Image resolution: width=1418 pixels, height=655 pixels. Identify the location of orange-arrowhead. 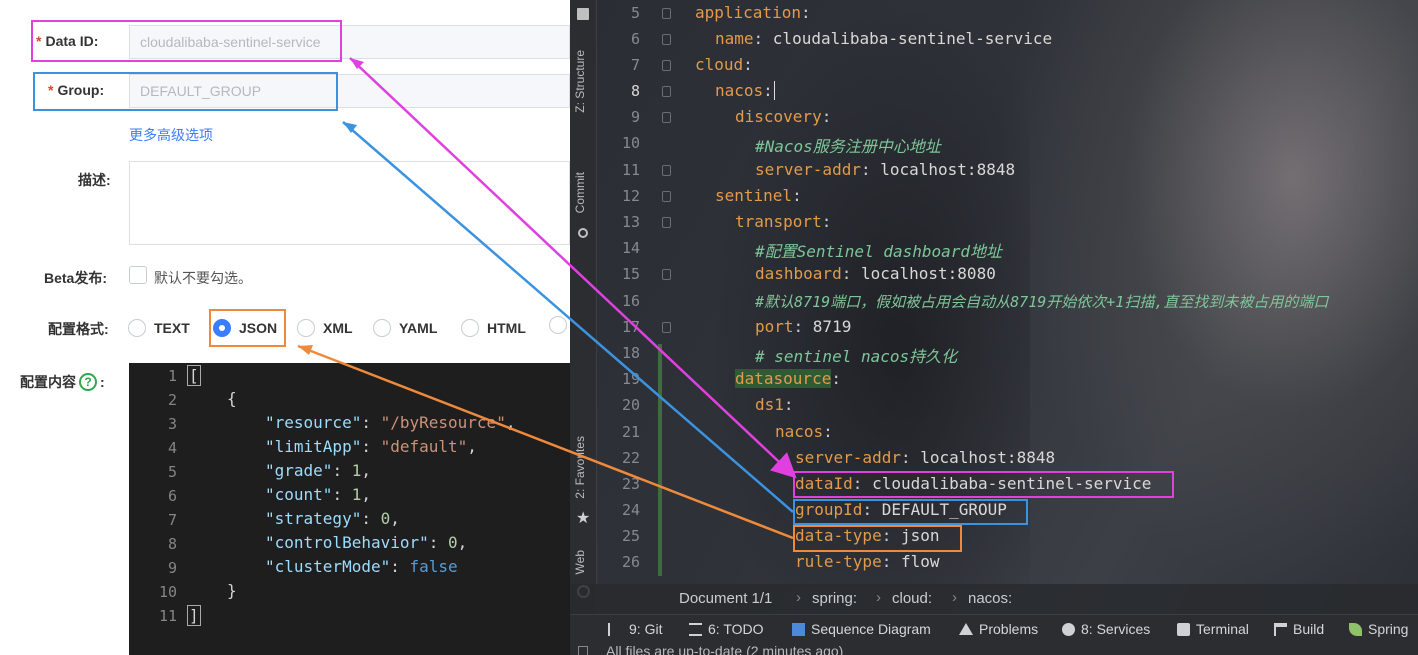
(305, 350).